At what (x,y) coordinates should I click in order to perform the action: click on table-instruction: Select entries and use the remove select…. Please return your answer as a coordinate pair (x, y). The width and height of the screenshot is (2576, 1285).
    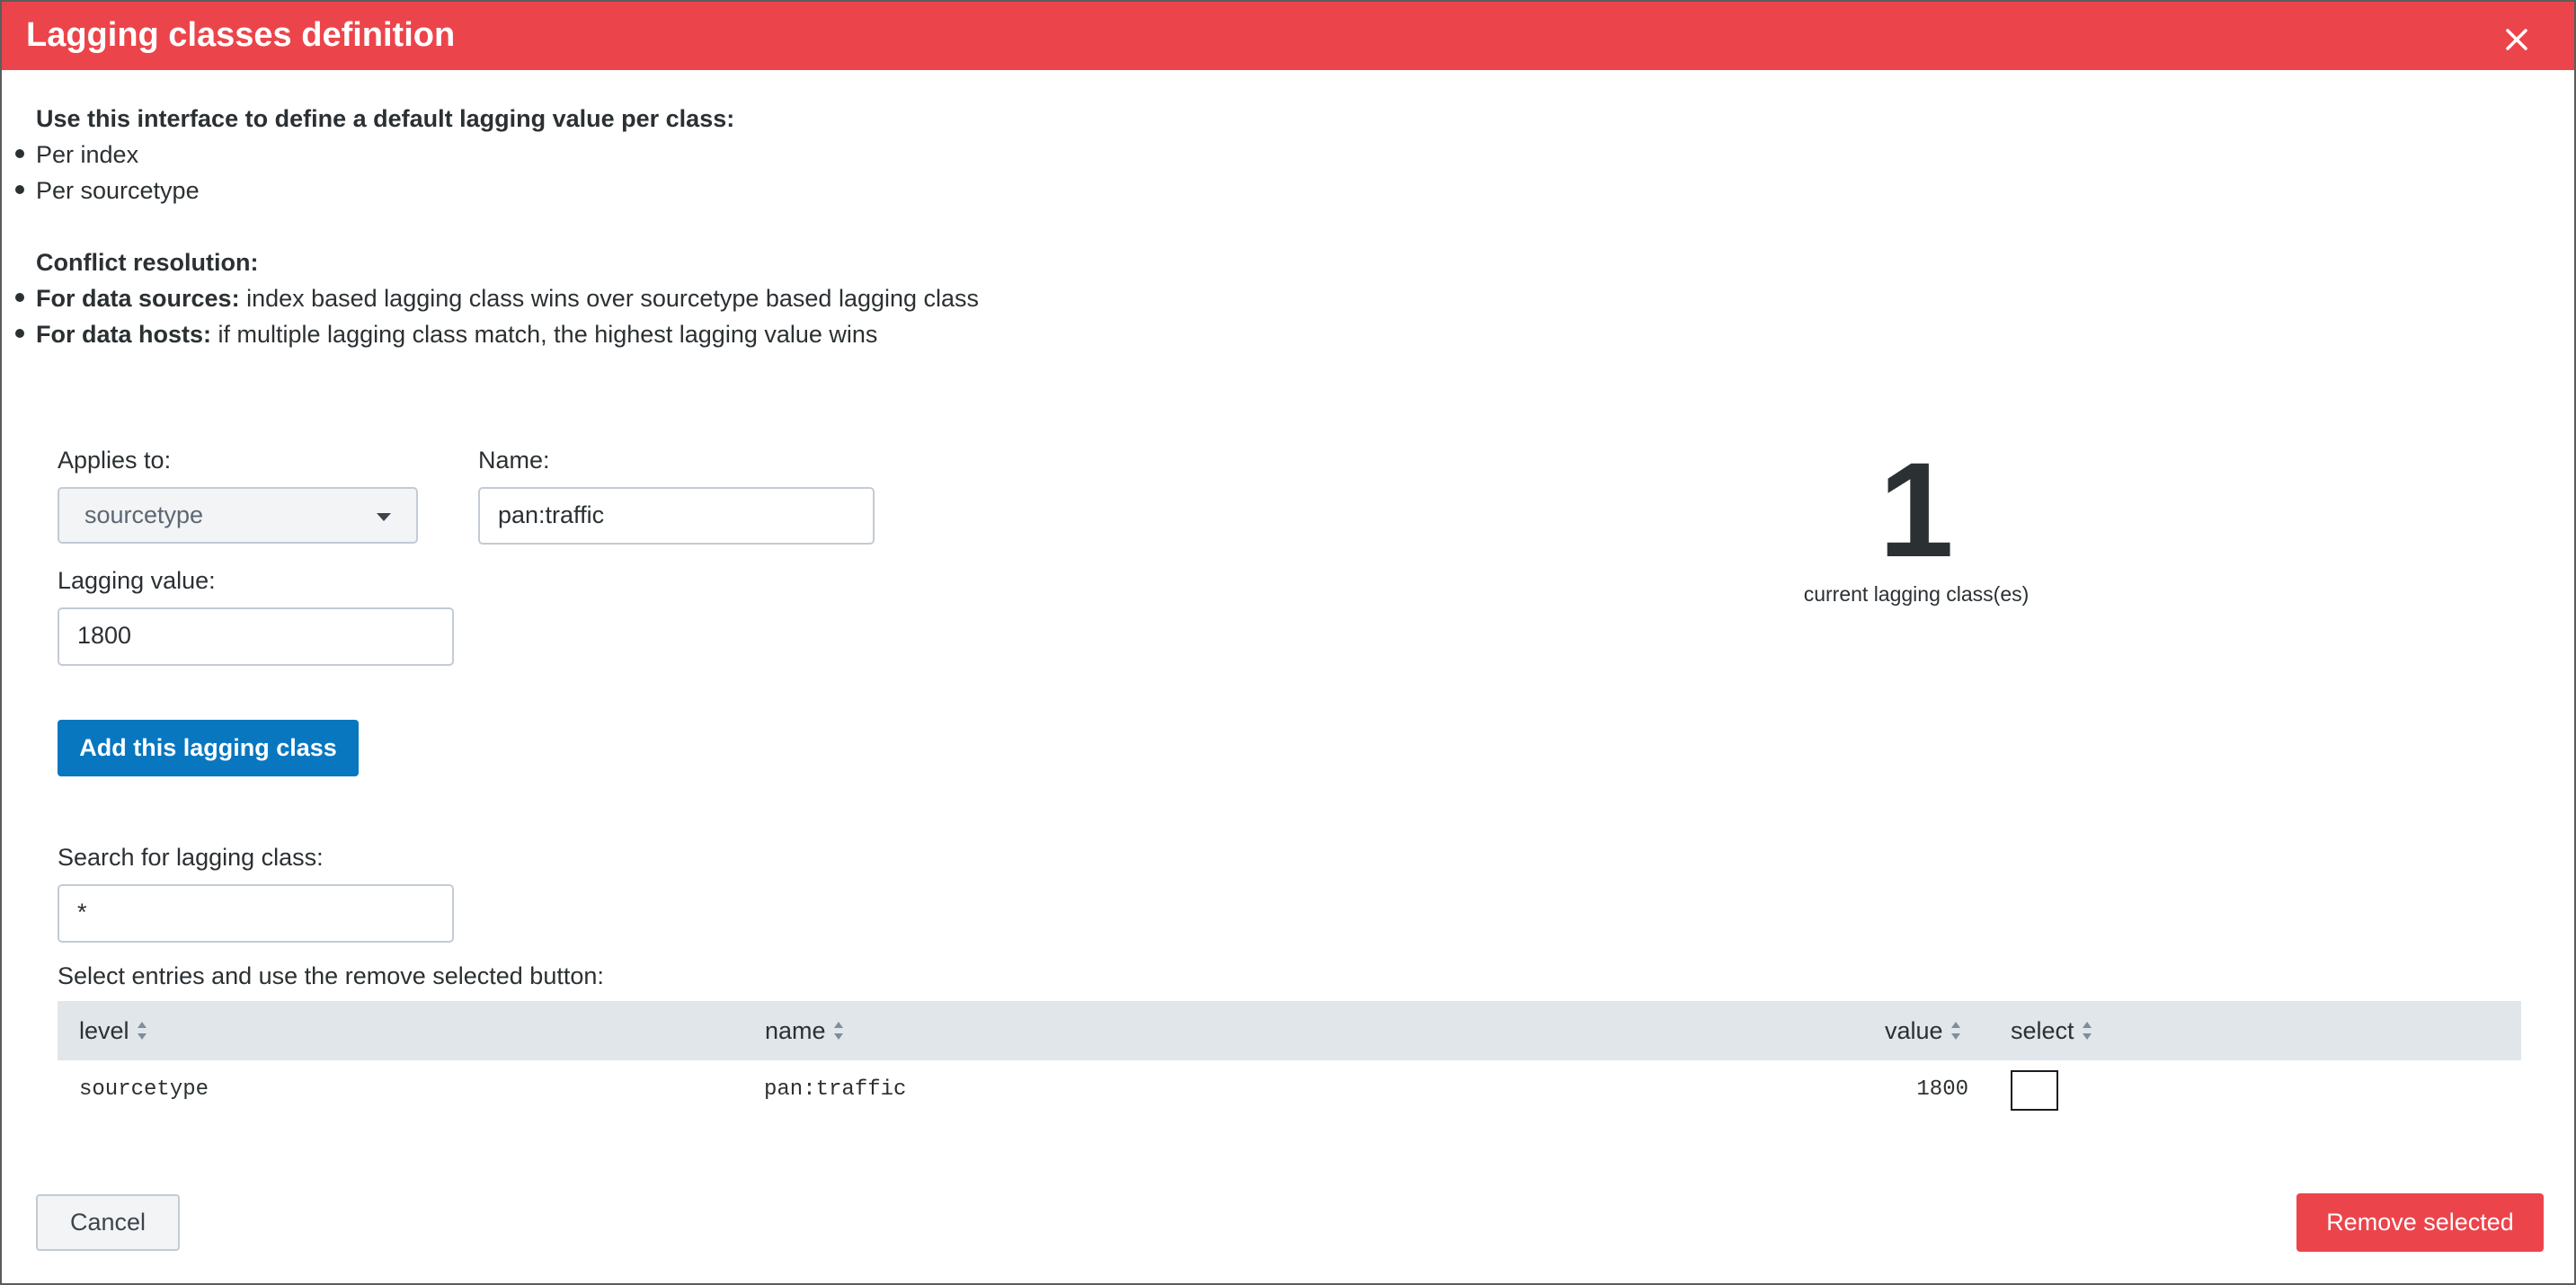
    Looking at the image, I should click on (331, 976).